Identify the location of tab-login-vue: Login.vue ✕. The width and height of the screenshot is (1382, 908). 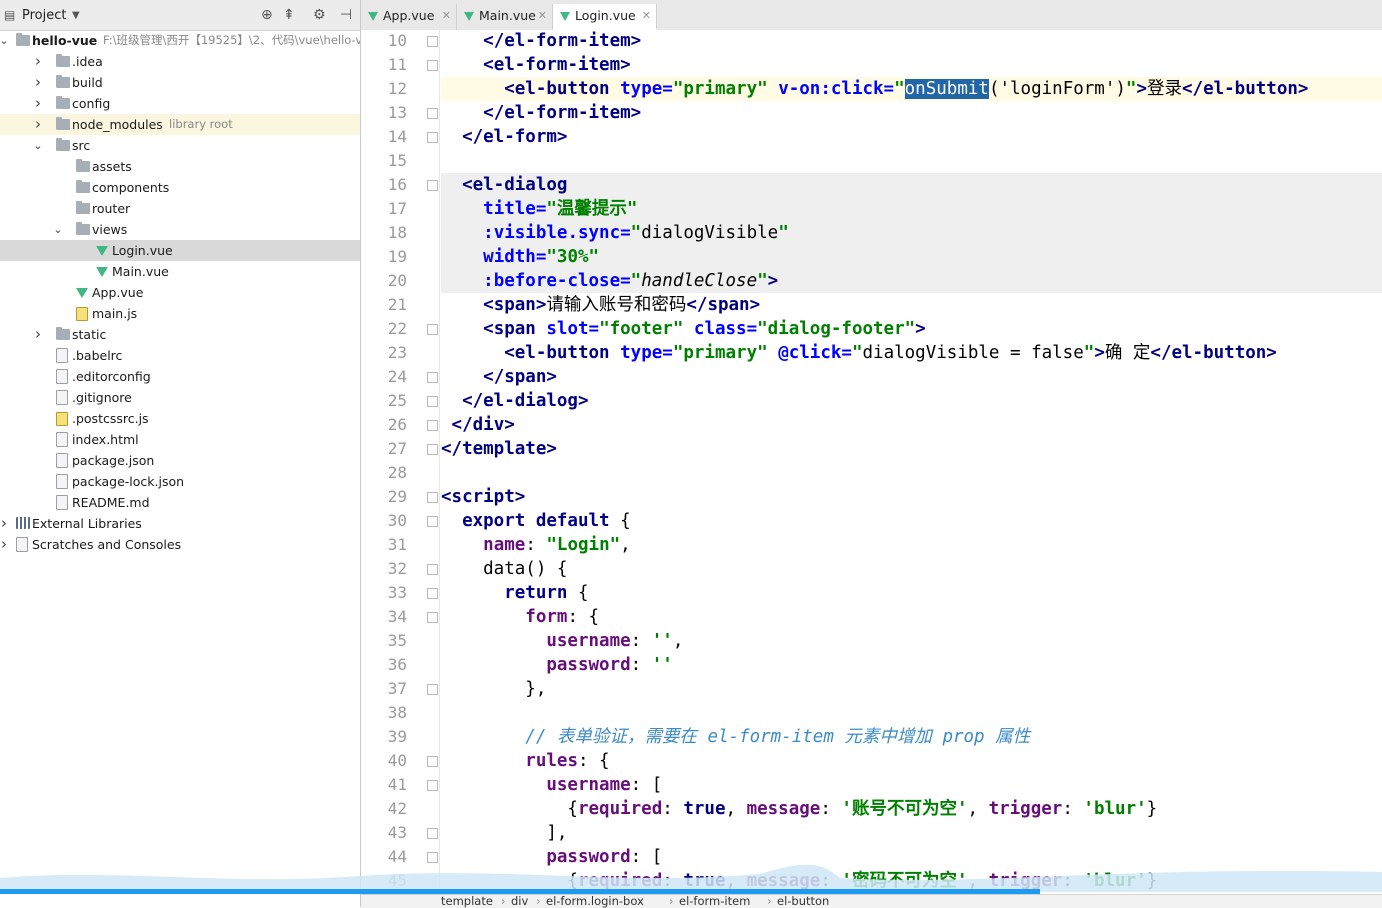
(605, 17).